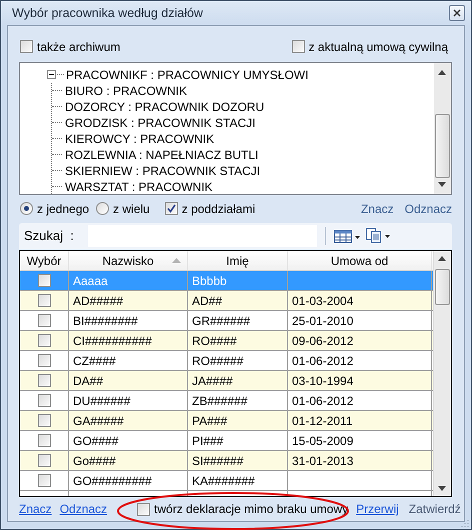 The height and width of the screenshot is (530, 472). Describe the element at coordinates (107, 13) in the screenshot. I see `window-title: Wybór pracownika według działów` at that location.